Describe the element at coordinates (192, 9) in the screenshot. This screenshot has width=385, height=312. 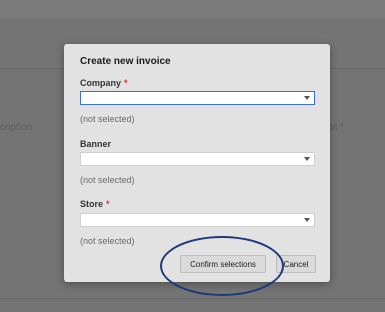
I see `background-header` at that location.